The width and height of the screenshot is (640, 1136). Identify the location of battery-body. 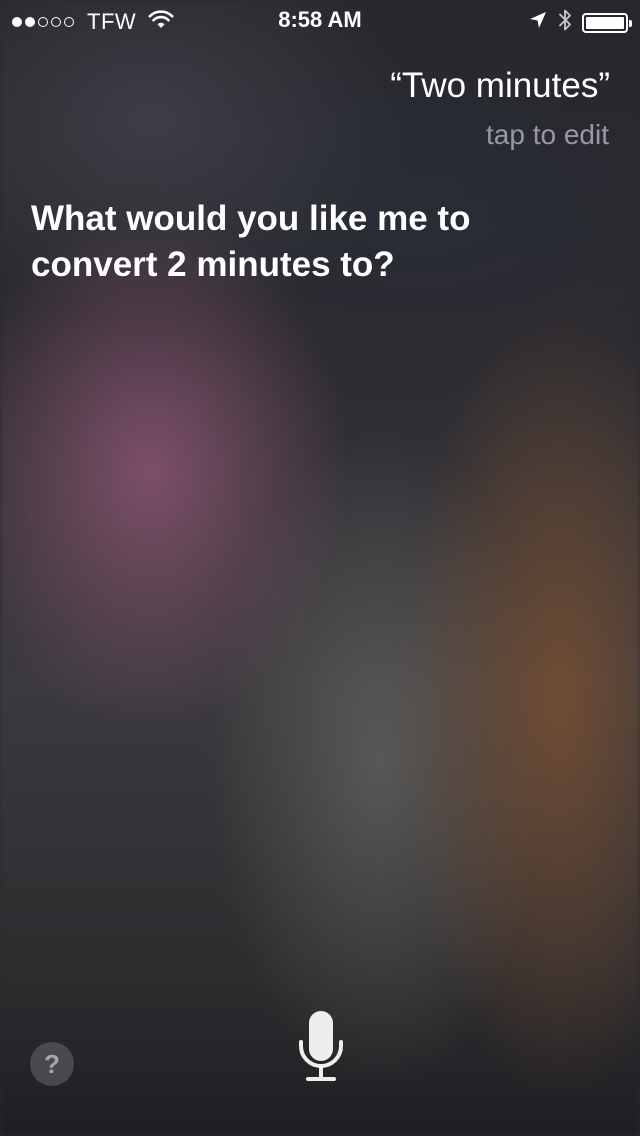
(607, 23).